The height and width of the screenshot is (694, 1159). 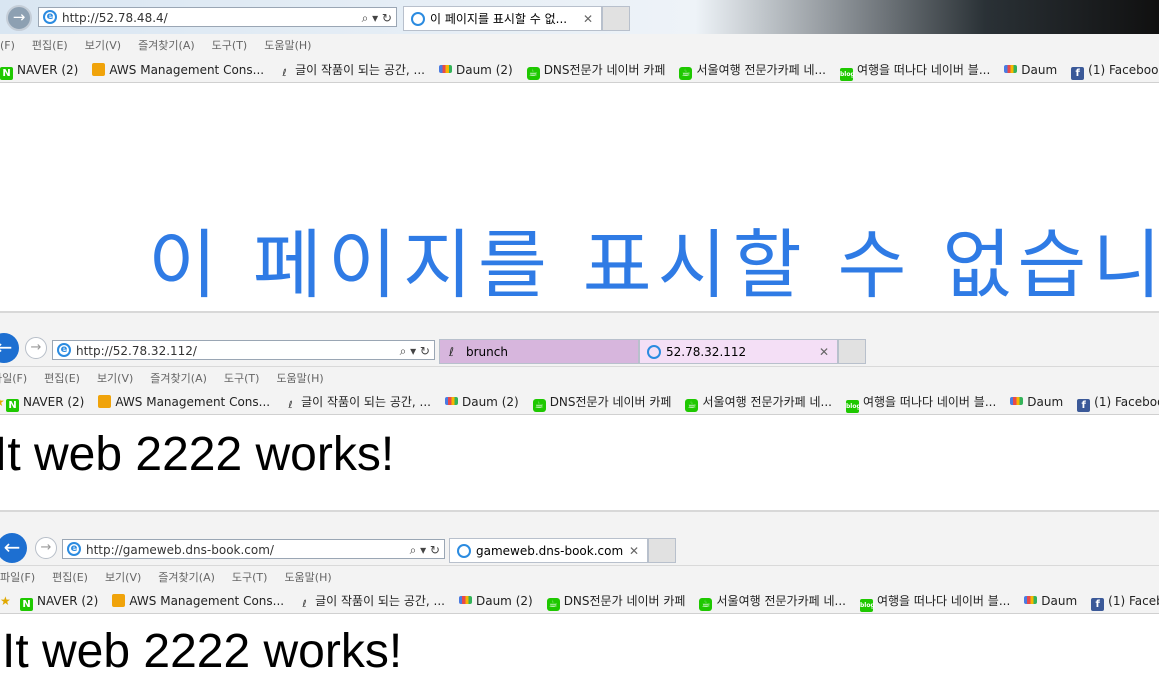 I want to click on tab-active: 52.78.32.112 ✕, so click(x=738, y=351).